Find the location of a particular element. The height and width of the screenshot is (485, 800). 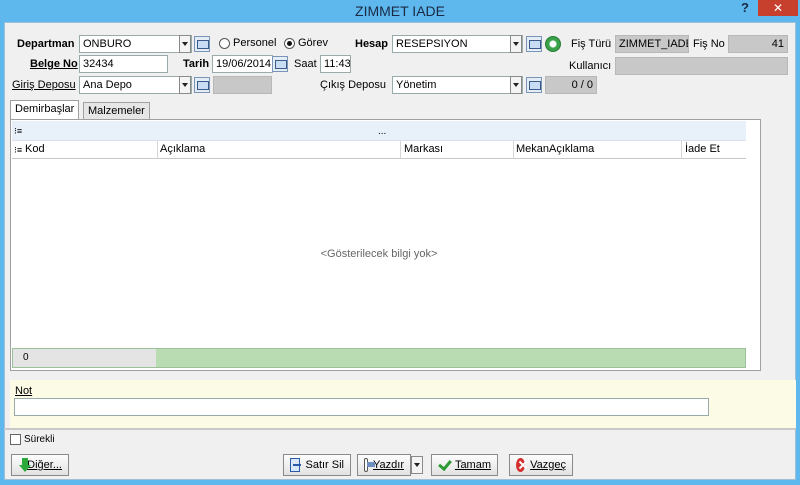

vertical-scrollbar is located at coordinates (753, 245).